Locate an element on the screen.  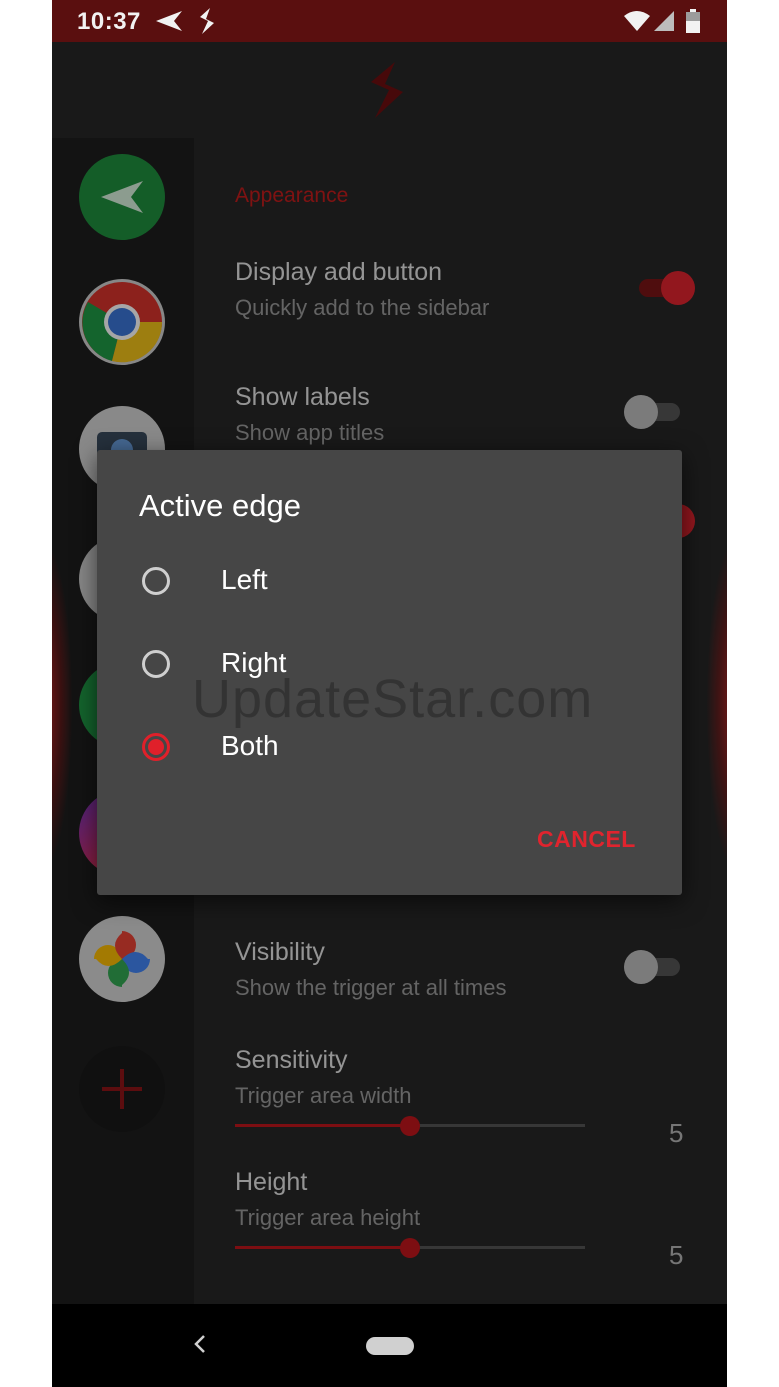
send-icon is located at coordinates (169, 21).